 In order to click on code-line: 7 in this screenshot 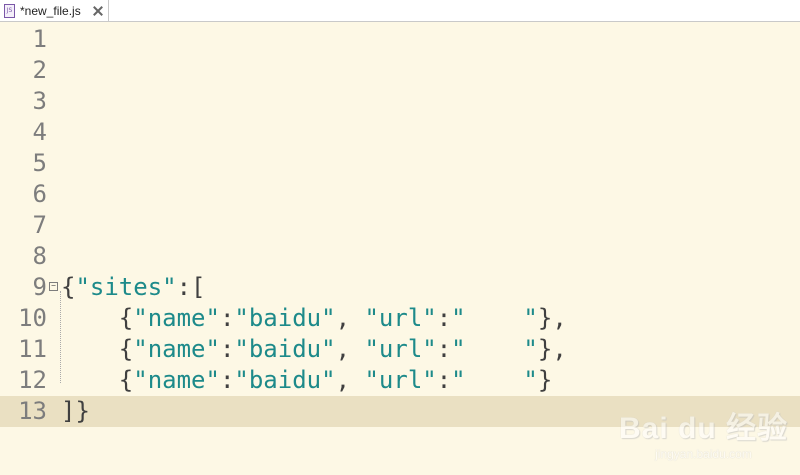, I will do `click(400, 225)`.